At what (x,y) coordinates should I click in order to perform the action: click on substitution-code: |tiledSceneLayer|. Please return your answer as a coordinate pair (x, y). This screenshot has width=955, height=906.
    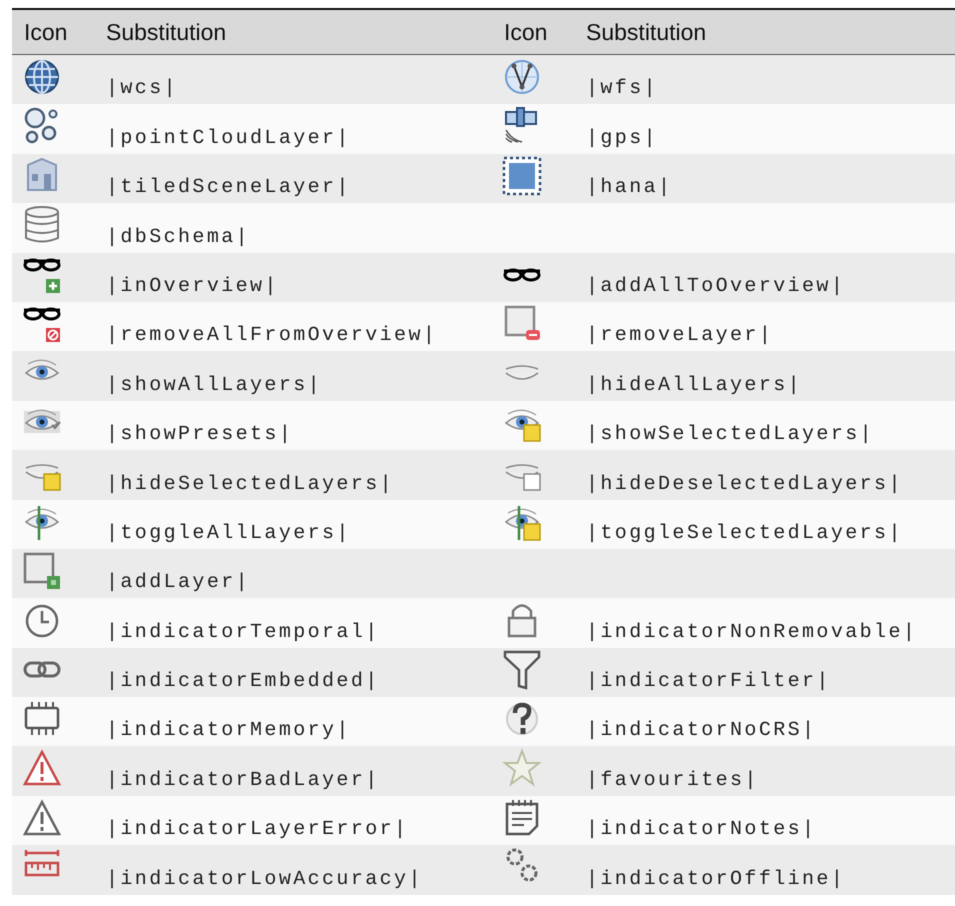
    Looking at the image, I should click on (228, 188).